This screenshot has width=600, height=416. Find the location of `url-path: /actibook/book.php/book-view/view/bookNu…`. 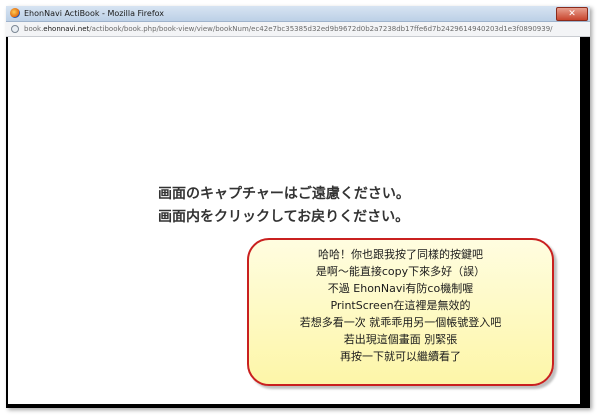

url-path: /actibook/book.php/book-view/view/bookNu… is located at coordinates (321, 29).